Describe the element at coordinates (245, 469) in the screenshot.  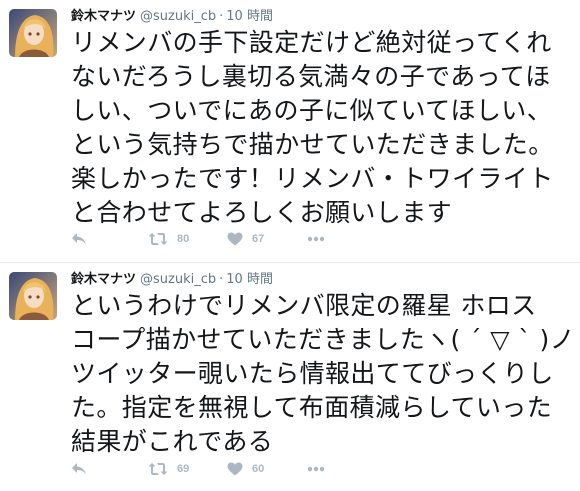
I see `like-button: 60` at that location.